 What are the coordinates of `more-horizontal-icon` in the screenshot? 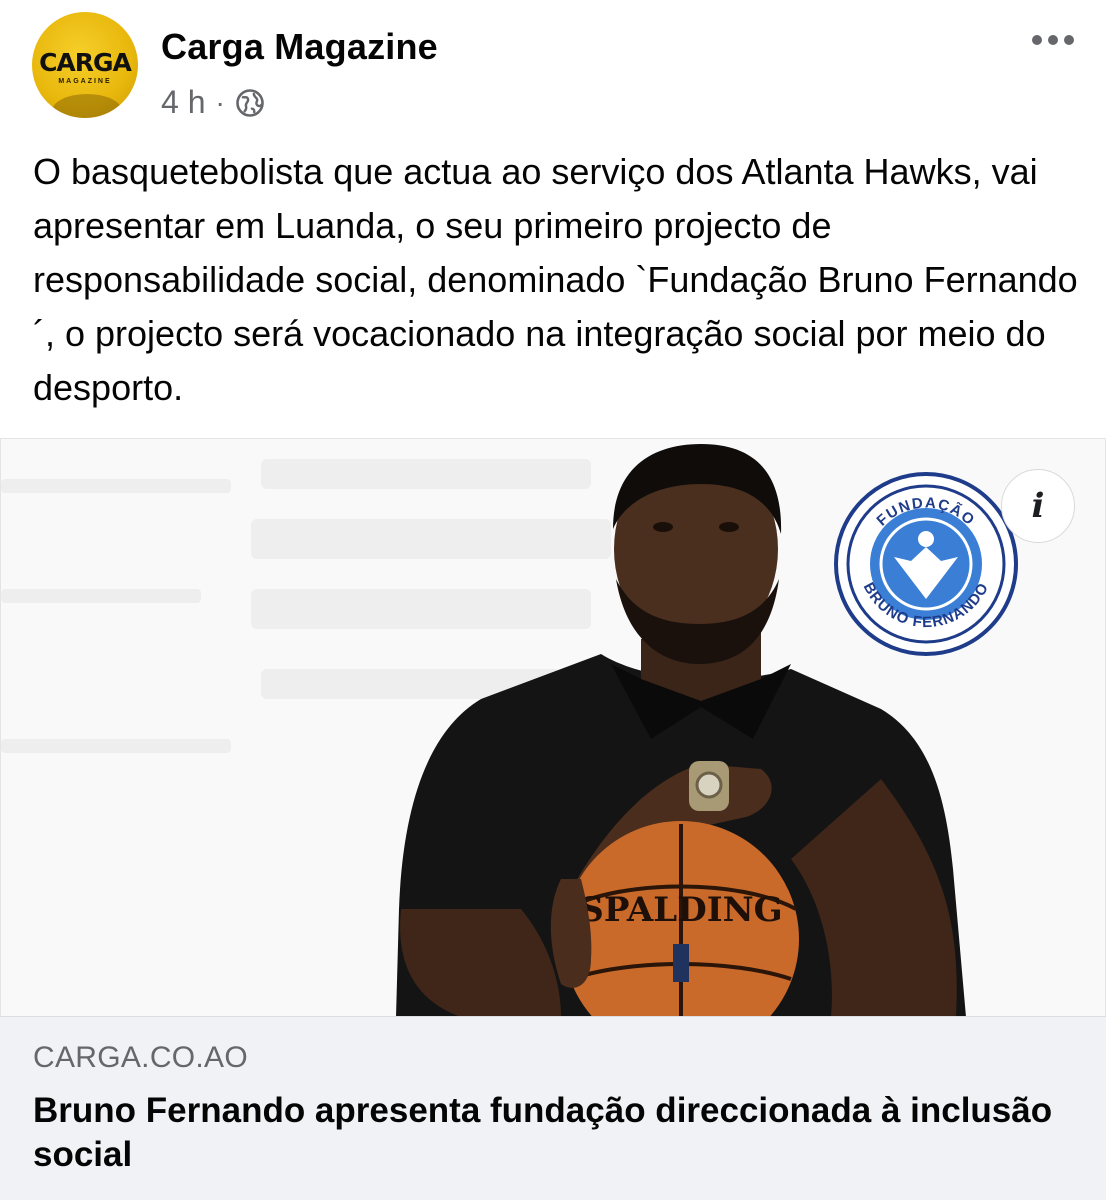 It's located at (1037, 40).